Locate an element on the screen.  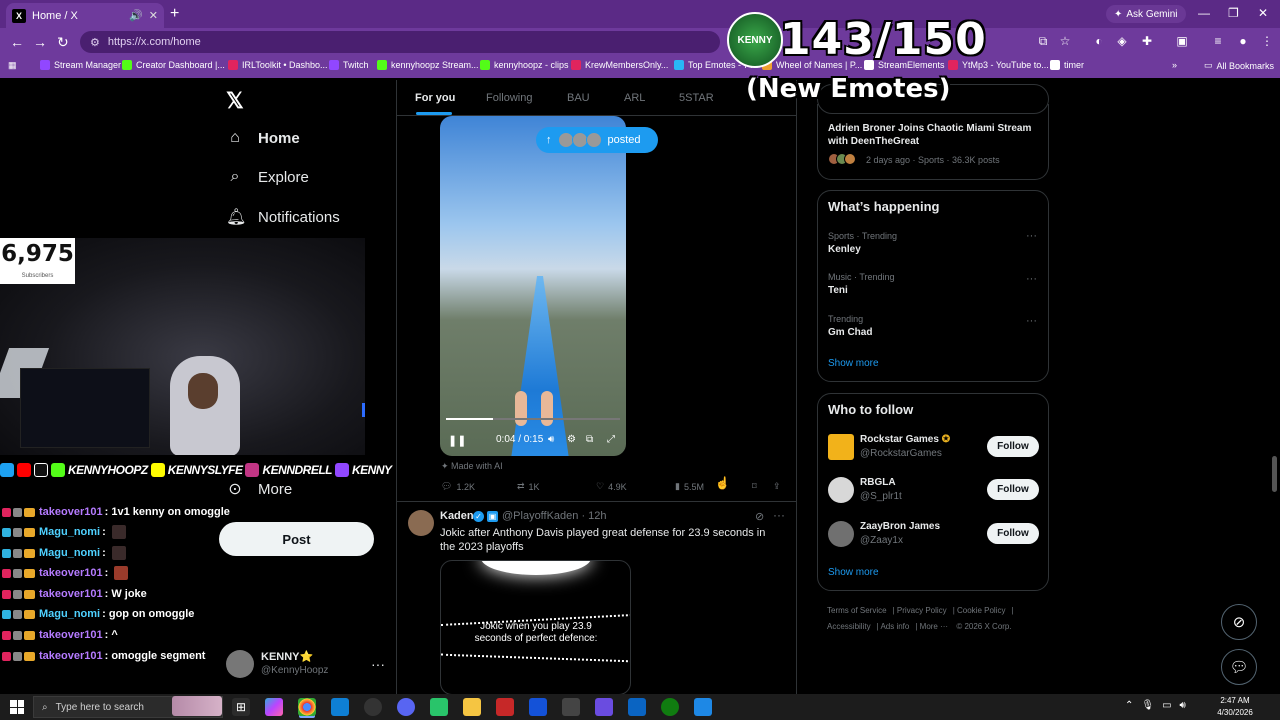
extension-icon: ◐ is located at coordinates (1099, 41).